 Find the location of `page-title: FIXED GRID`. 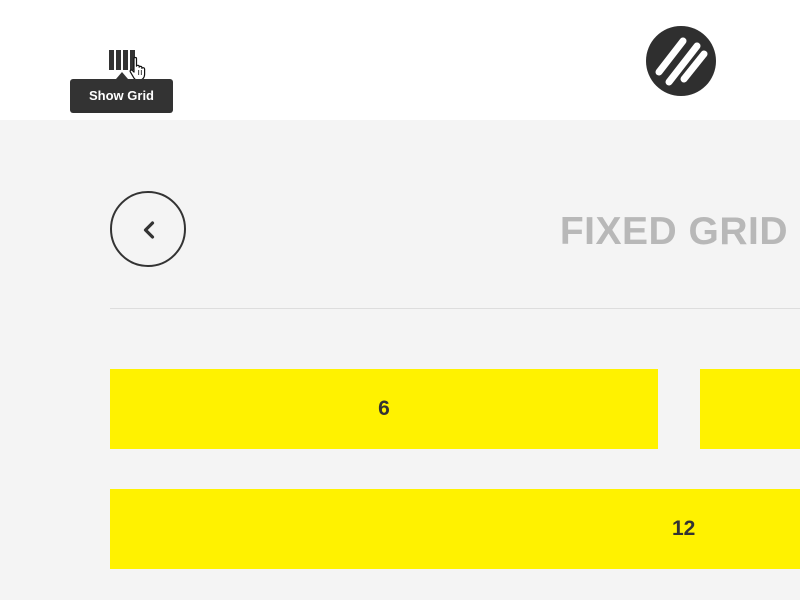

page-title: FIXED GRID is located at coordinates (673, 231).